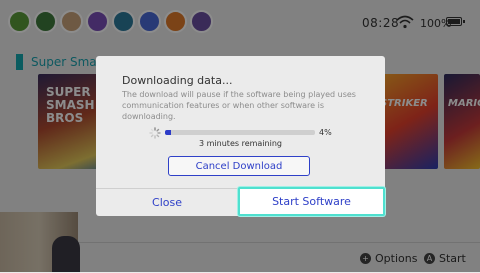 The width and height of the screenshot is (480, 273). Describe the element at coordinates (311, 201) in the screenshot. I see `start-software-button: Start Software` at that location.